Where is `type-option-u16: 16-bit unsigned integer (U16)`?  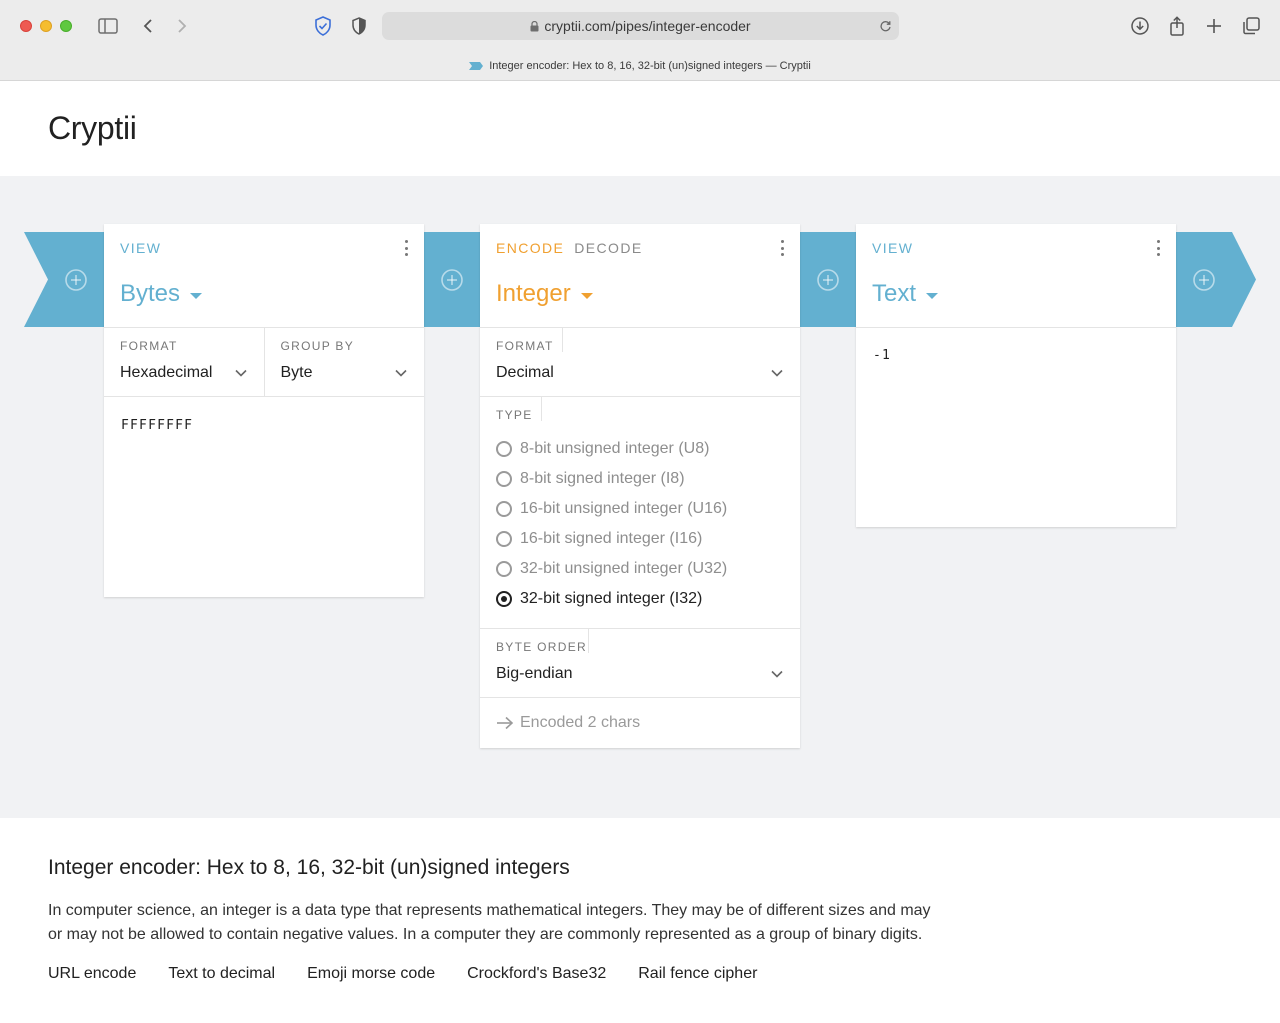
type-option-u16: 16-bit unsigned integer (U16) is located at coordinates (640, 509).